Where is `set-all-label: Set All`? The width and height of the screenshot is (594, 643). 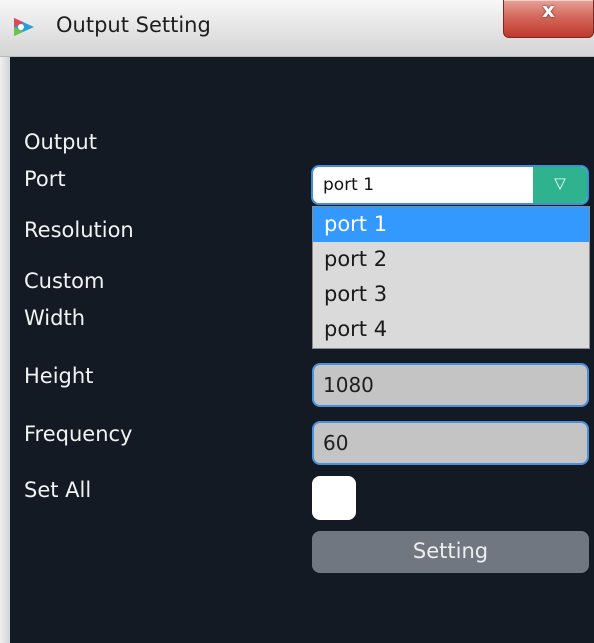 set-all-label: Set All is located at coordinates (58, 490).